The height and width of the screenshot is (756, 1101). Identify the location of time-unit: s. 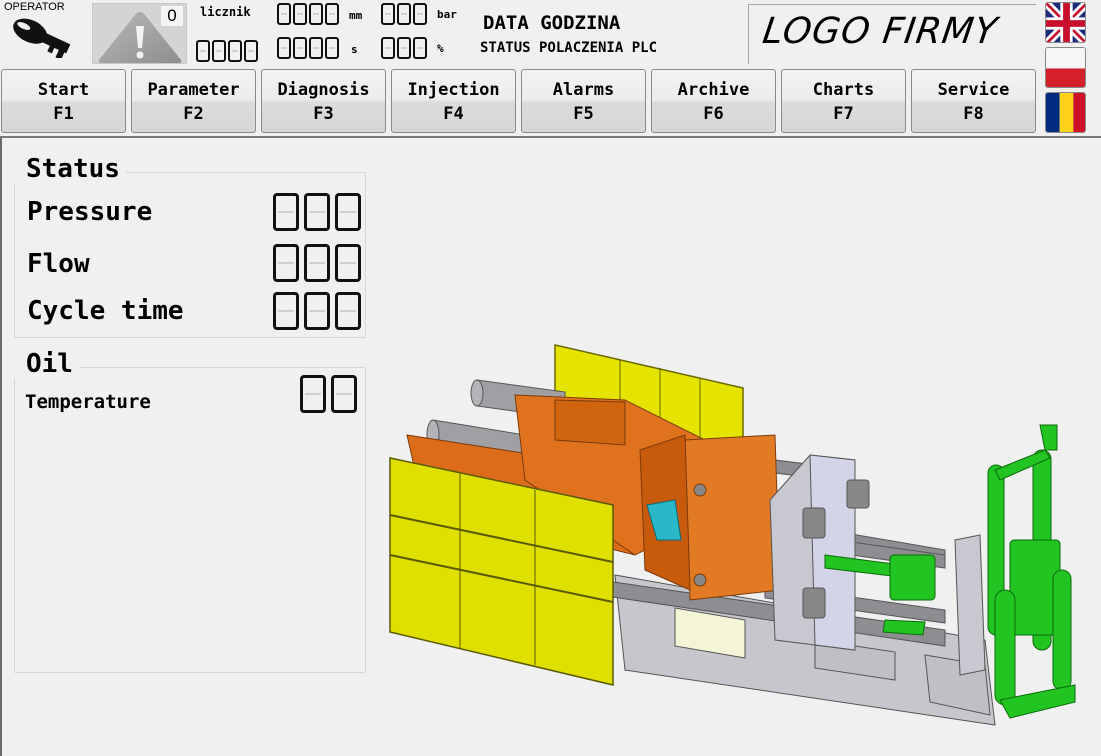
(354, 49).